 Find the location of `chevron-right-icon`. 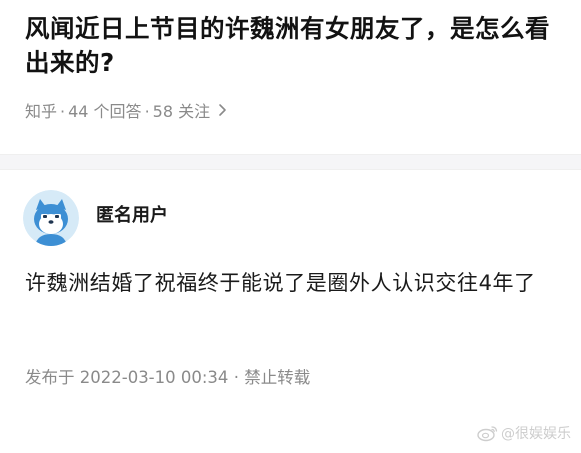

chevron-right-icon is located at coordinates (222, 112).